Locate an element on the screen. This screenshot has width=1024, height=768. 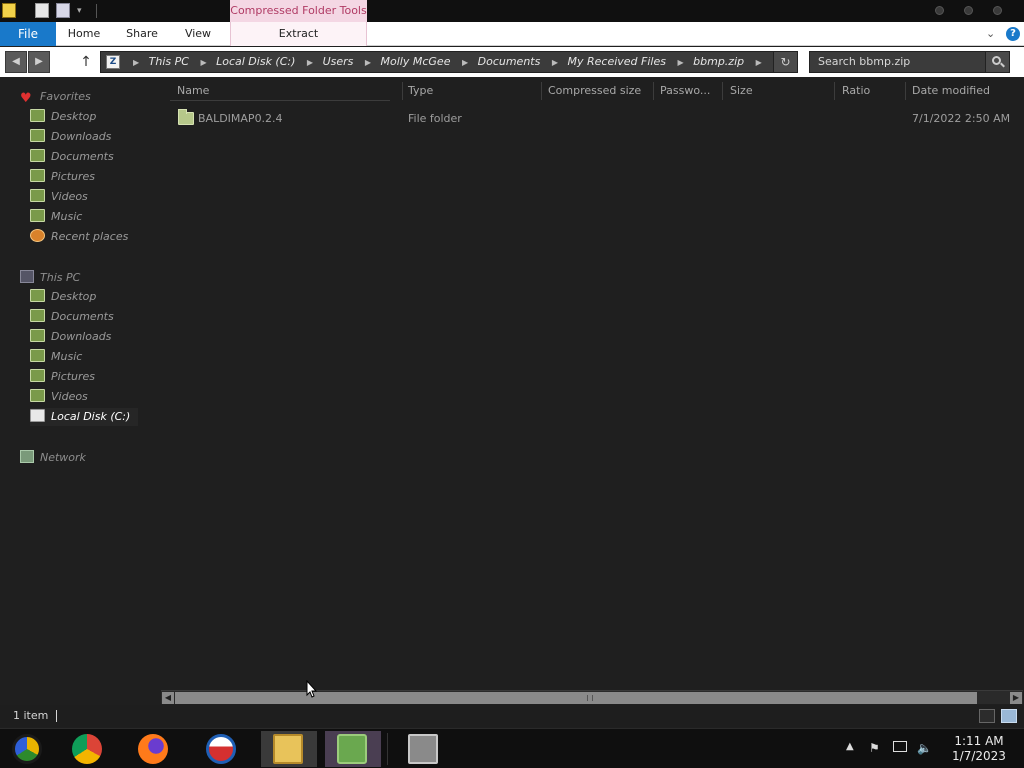
scroll-left-icon: ◀ is located at coordinates (168, 698).